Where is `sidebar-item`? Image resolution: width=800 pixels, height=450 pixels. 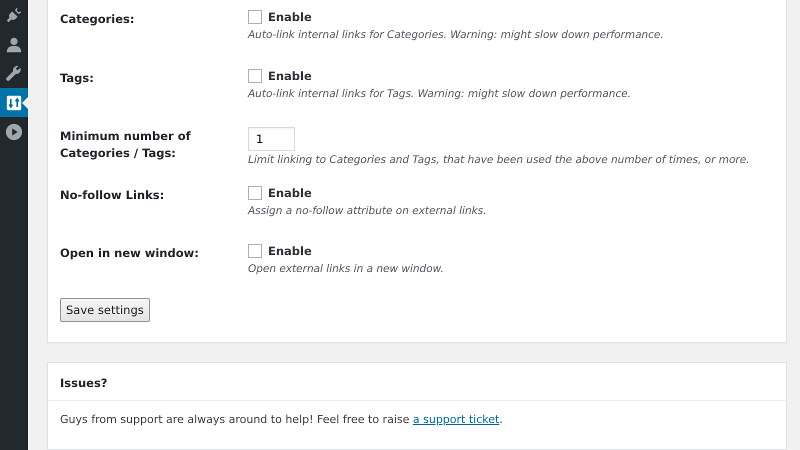
sidebar-item is located at coordinates (14, 102).